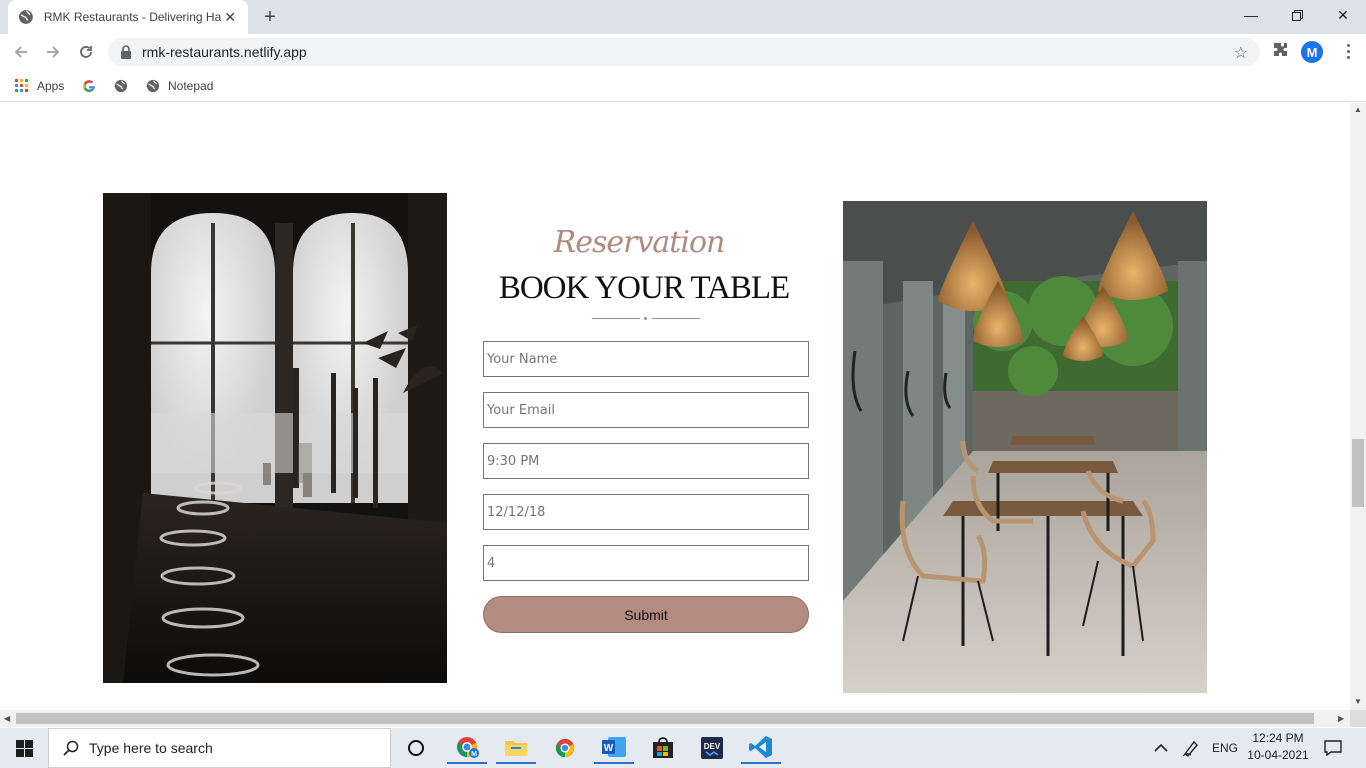 This screenshot has width=1366, height=768. I want to click on book-table-heading: BOOK YOUR TABLE, so click(644, 288).